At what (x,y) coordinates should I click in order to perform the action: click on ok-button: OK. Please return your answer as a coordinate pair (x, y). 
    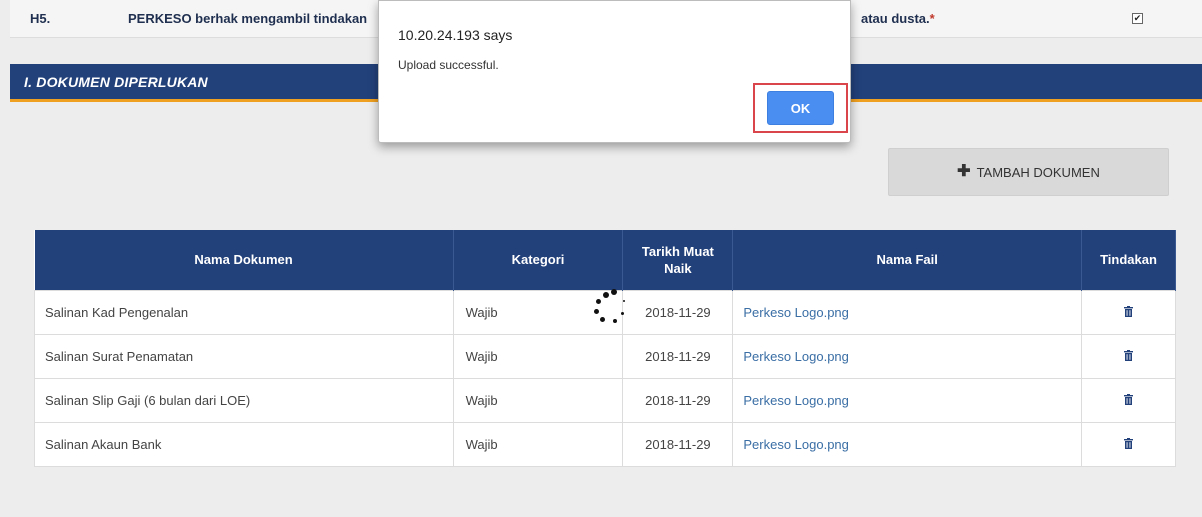
    Looking at the image, I should click on (800, 108).